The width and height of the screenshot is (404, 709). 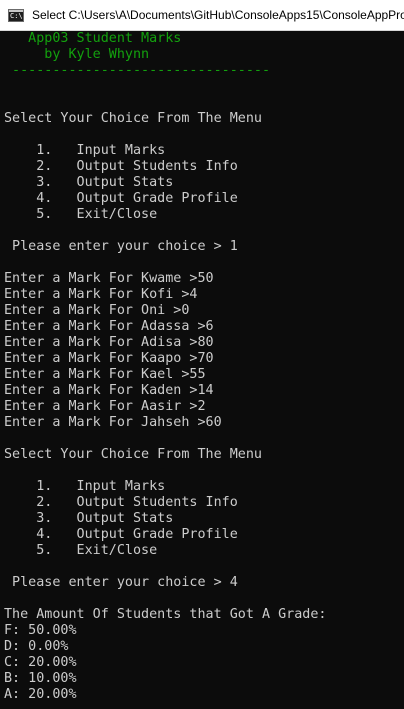 What do you see at coordinates (40, 630) in the screenshot?
I see `grade-line: F: 50.00%` at bounding box center [40, 630].